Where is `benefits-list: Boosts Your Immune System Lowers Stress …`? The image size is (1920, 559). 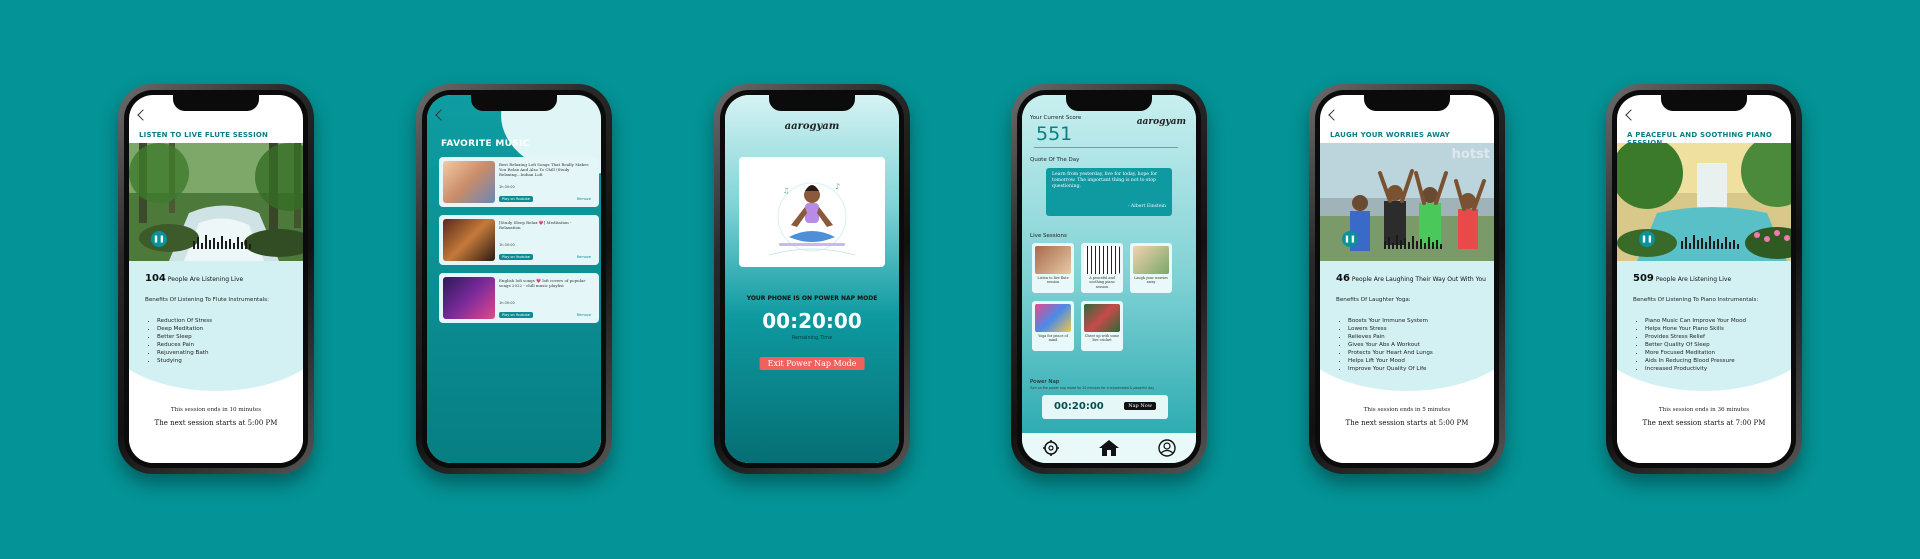
benefits-list: Boosts Your Immune System Lowers Stress … is located at coordinates (1387, 345).